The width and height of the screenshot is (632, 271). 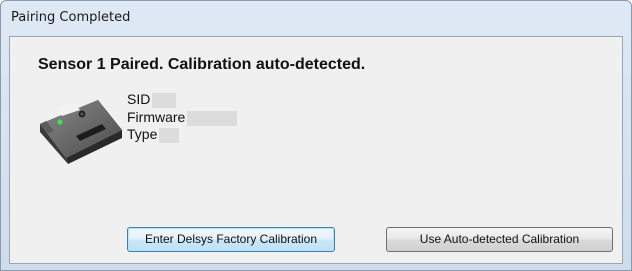 I want to click on sid-row: SID, so click(x=152, y=99).